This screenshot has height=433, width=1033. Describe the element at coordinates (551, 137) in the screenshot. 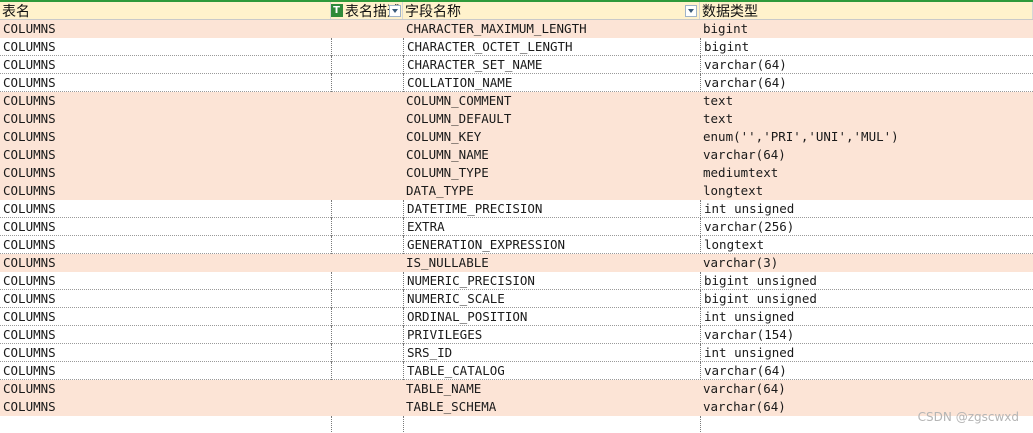

I see `cell-field-name: COLUMN_KEY` at that location.